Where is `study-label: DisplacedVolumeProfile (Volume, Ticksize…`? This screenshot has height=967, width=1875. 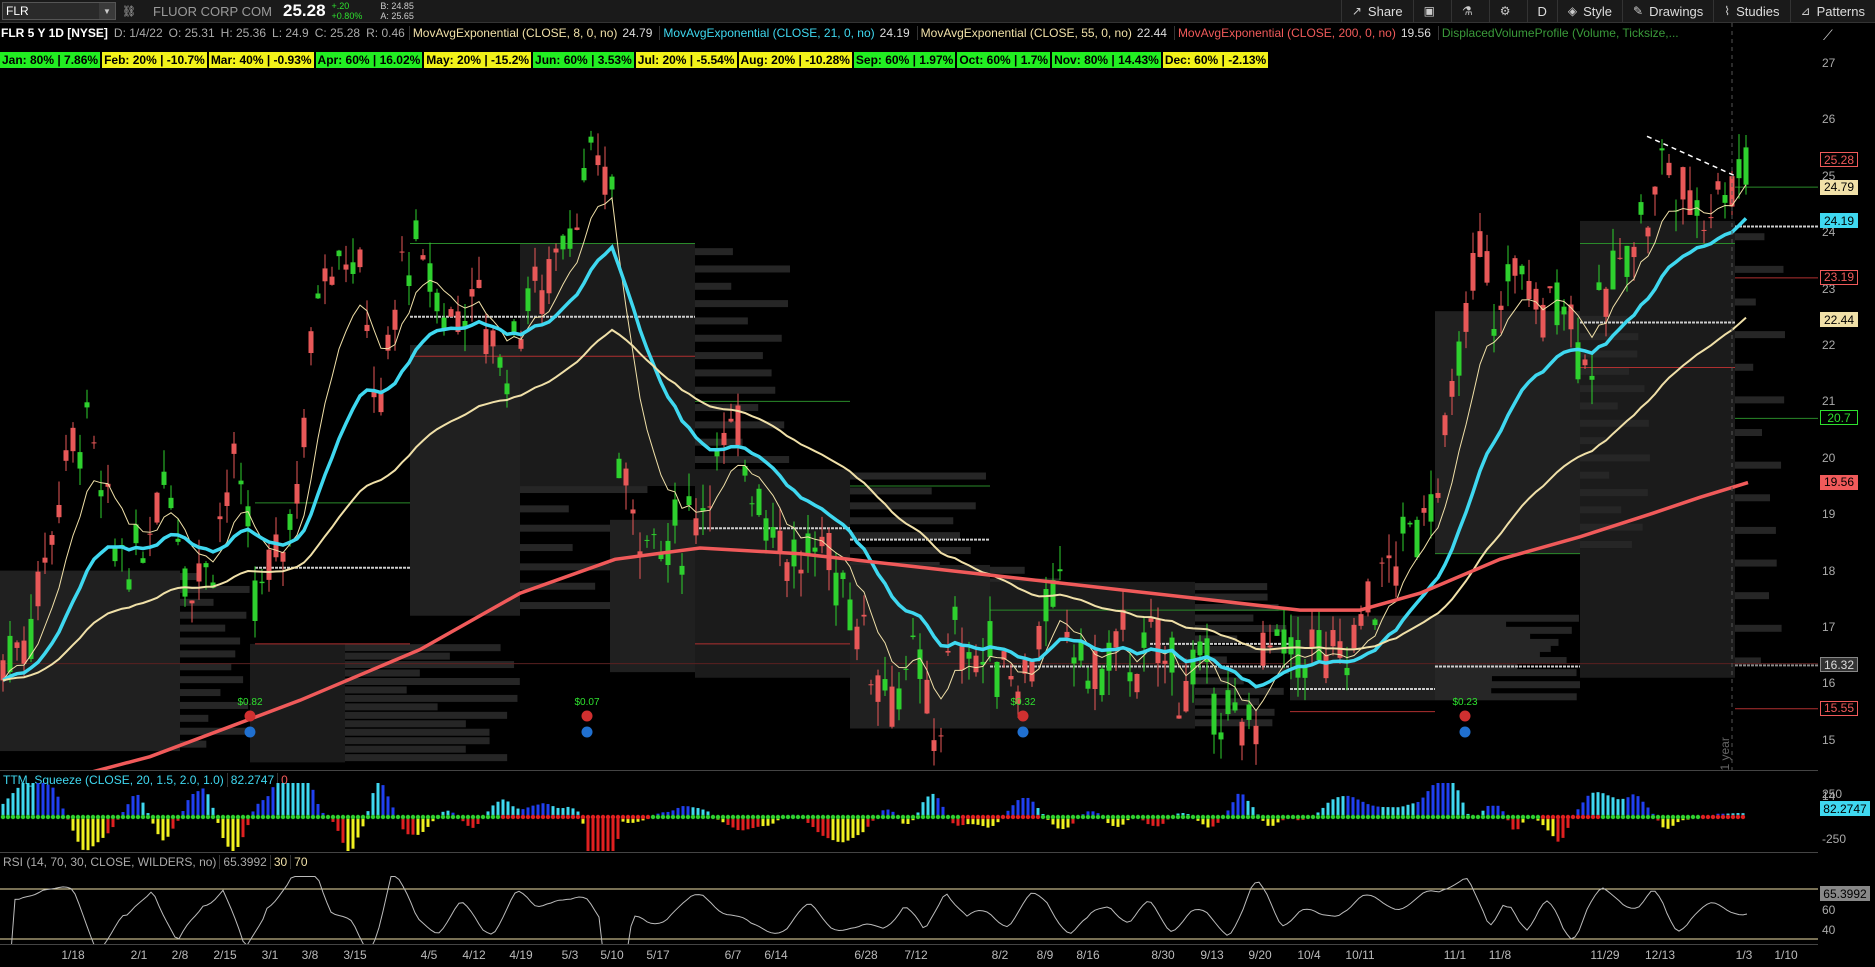
study-label: DisplacedVolumeProfile (Volume, Ticksize… is located at coordinates (1560, 33).